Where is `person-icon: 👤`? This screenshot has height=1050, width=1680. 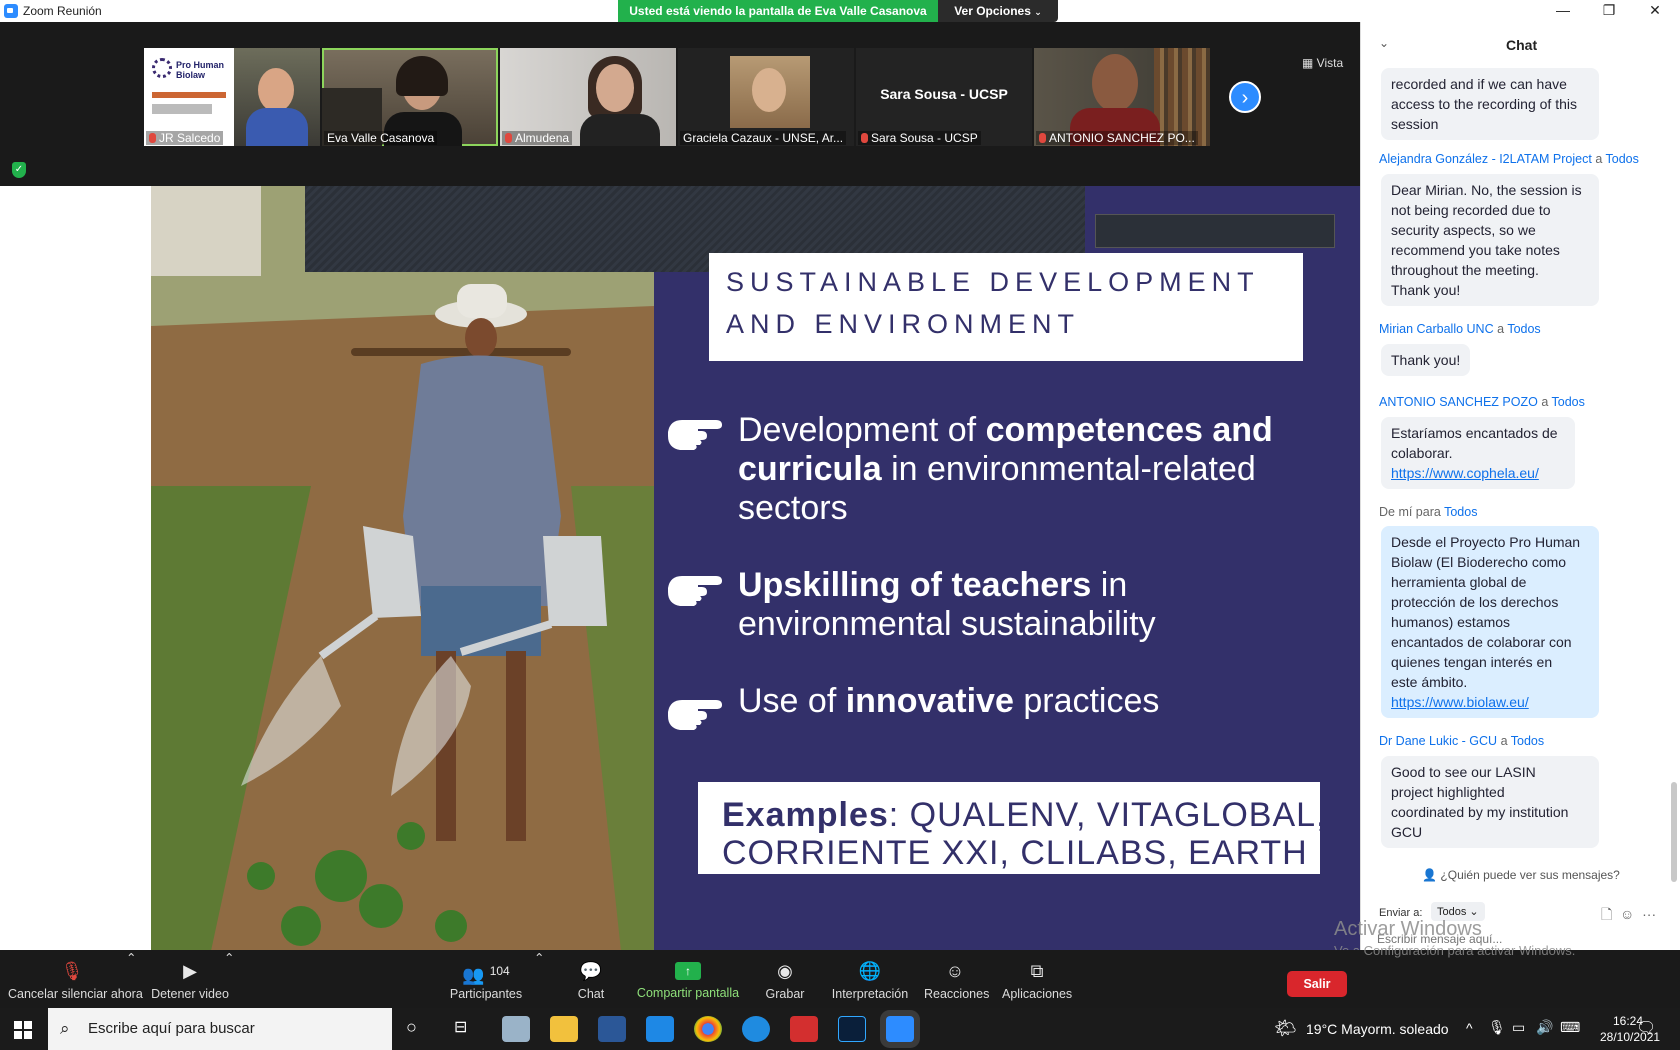 person-icon: 👤 is located at coordinates (1431, 875).